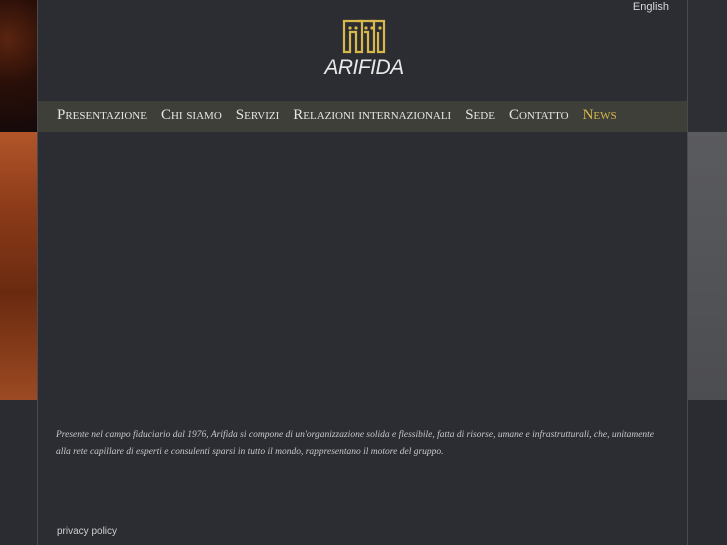 Image resolution: width=727 pixels, height=545 pixels. Describe the element at coordinates (19, 266) in the screenshot. I see `background-left-image` at that location.